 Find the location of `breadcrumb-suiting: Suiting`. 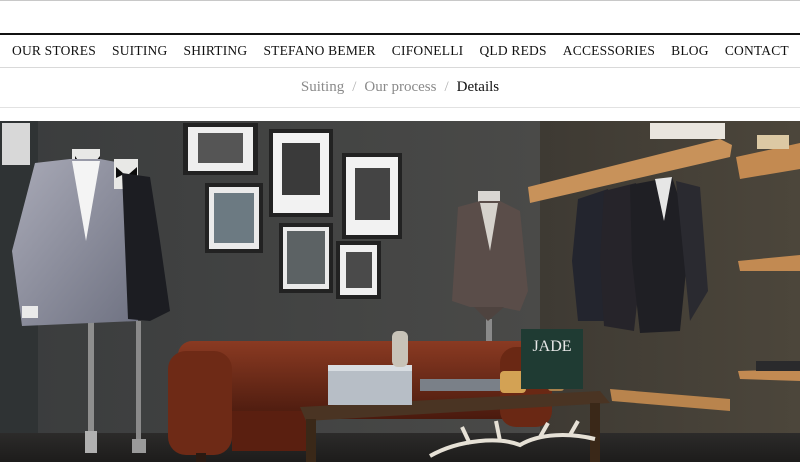

breadcrumb-suiting: Suiting is located at coordinates (322, 87).